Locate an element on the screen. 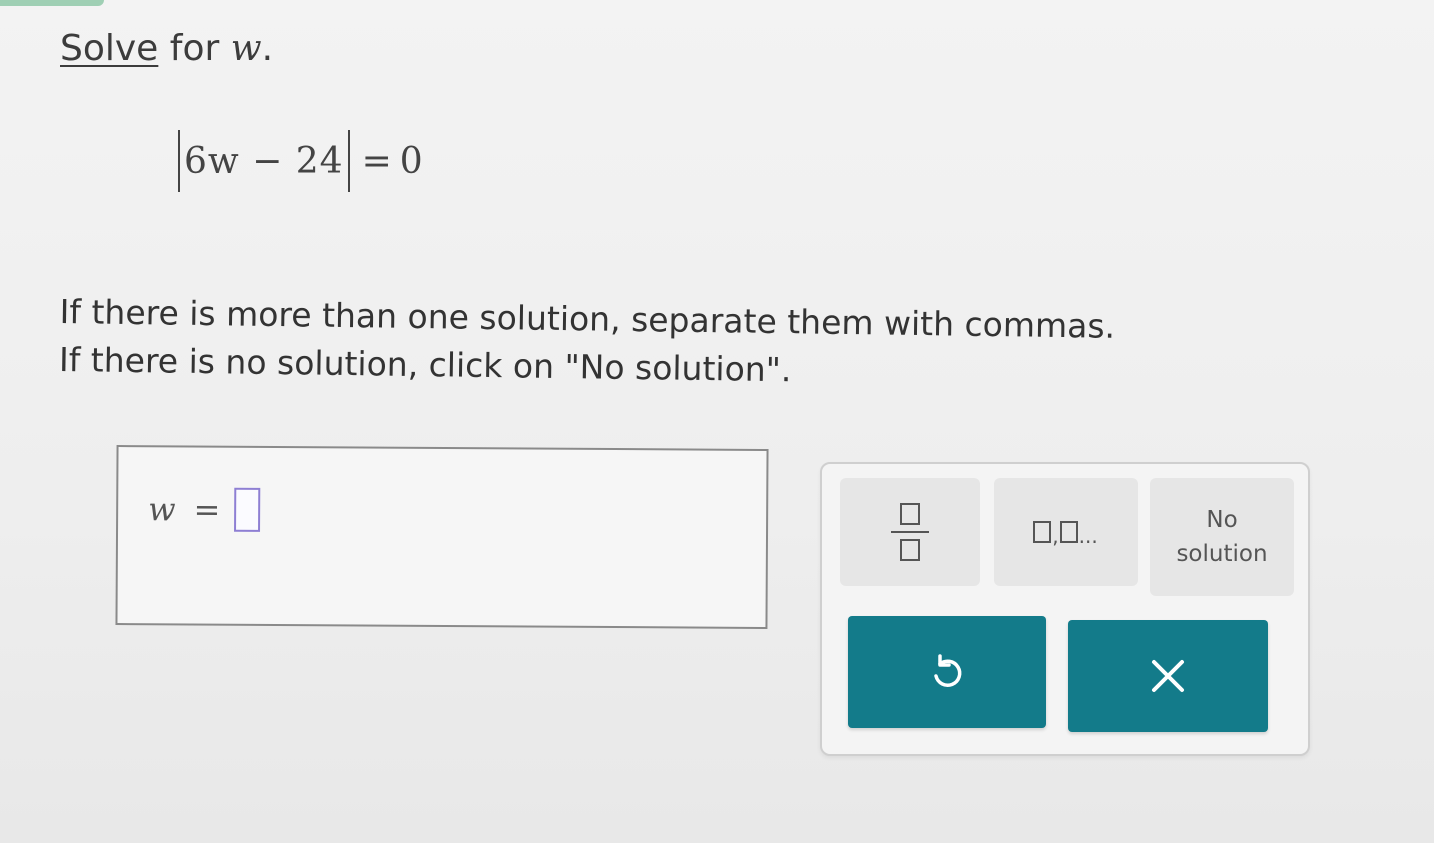 This screenshot has height=843, width=1434. math-keypad: , ... No solution is located at coordinates (1065, 609).